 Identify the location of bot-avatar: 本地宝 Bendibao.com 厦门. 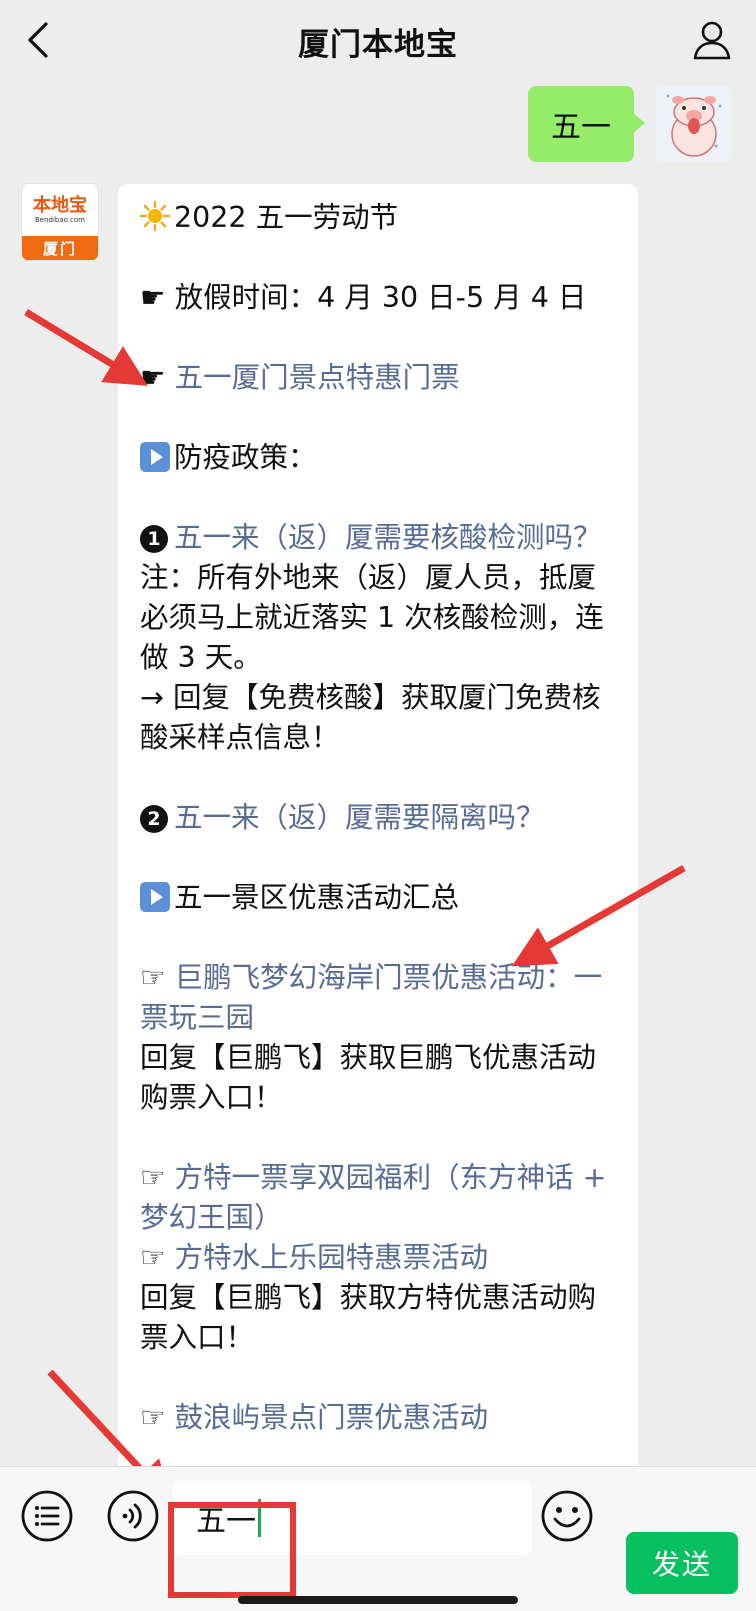
(60, 222).